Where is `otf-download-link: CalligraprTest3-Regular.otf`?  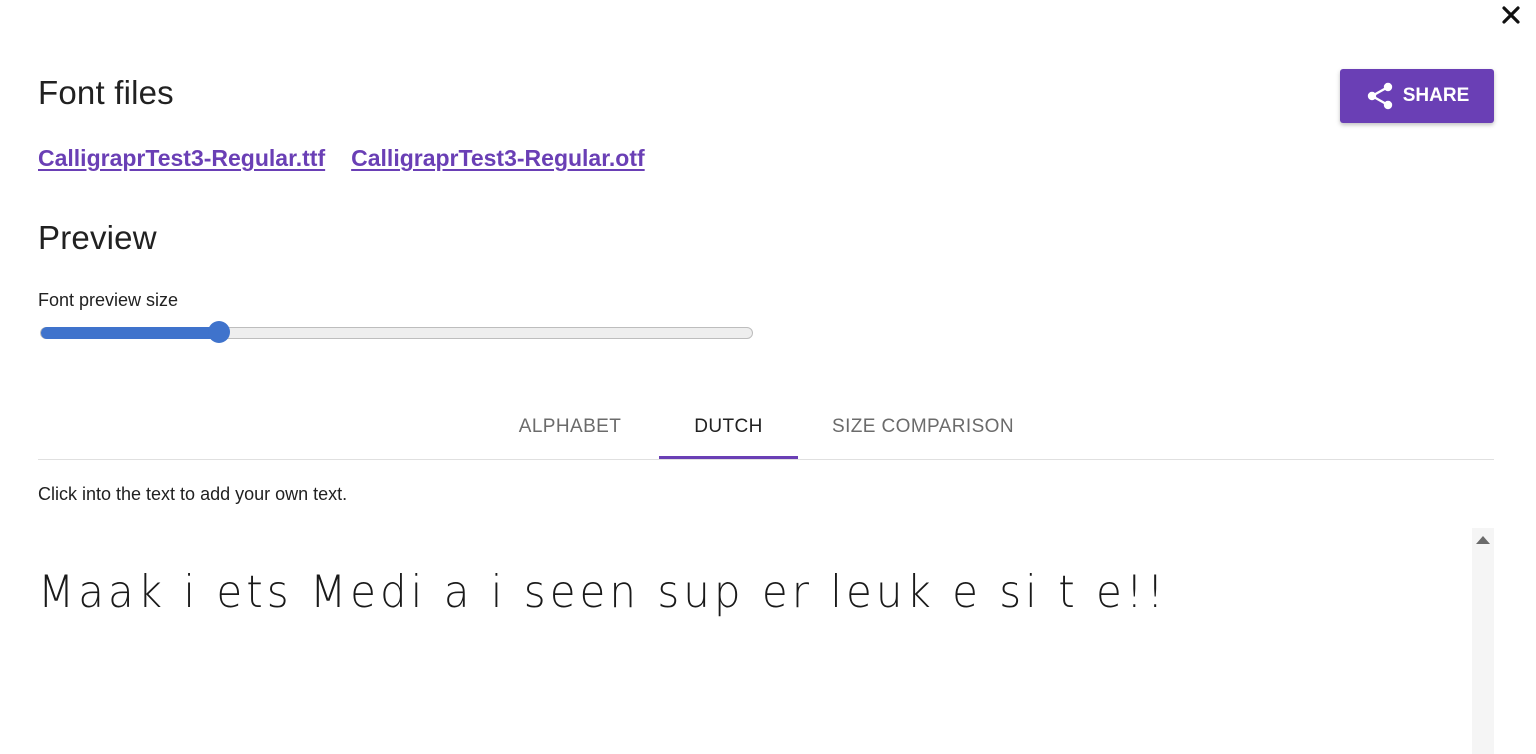 otf-download-link: CalligraprTest3-Regular.otf is located at coordinates (498, 158).